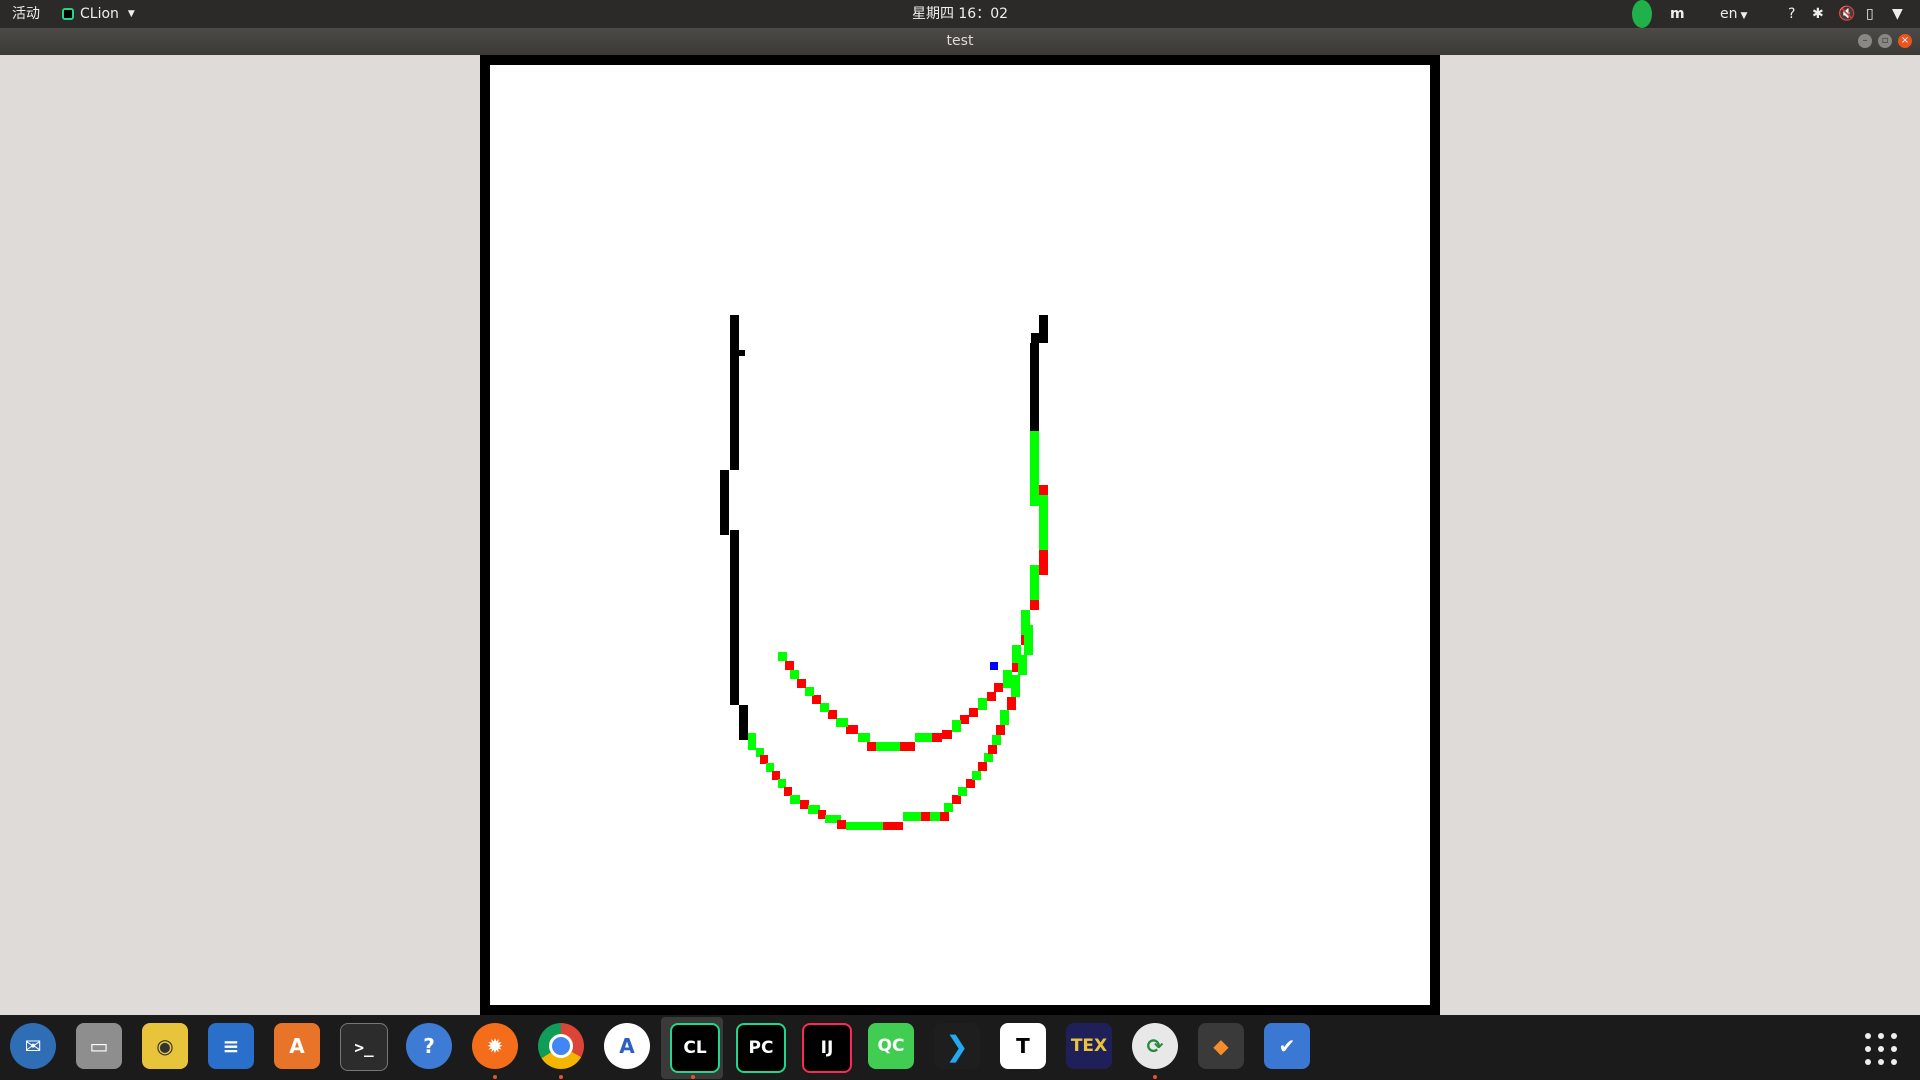 The width and height of the screenshot is (1920, 1080). What do you see at coordinates (561, 1046) in the screenshot?
I see `chrome-icon` at bounding box center [561, 1046].